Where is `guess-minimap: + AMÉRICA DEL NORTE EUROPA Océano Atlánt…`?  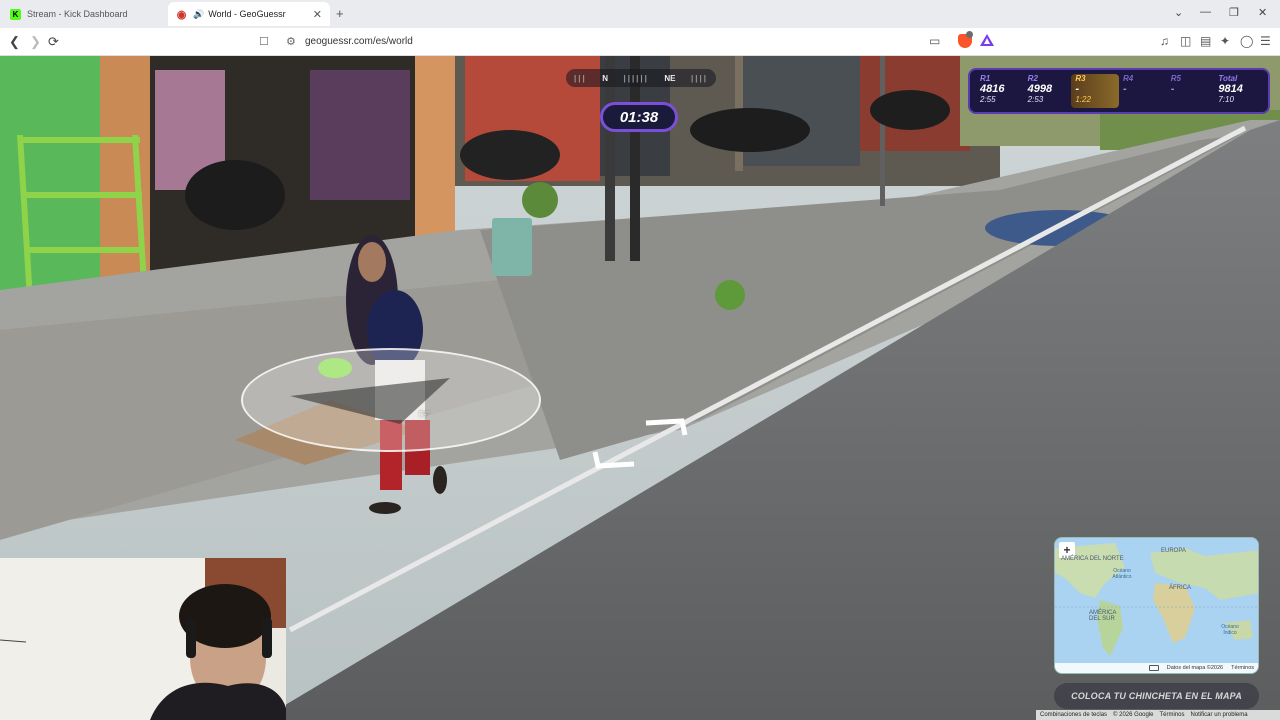
guess-minimap: + AMÉRICA DEL NORTE EUROPA Océano Atlánt… is located at coordinates (1156, 605).